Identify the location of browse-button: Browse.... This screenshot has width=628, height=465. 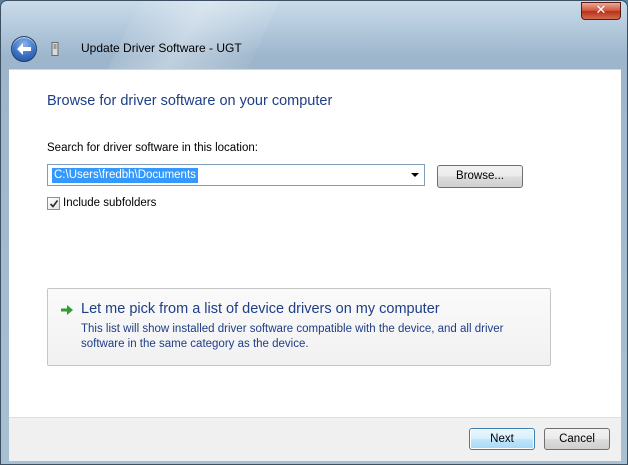
(480, 176).